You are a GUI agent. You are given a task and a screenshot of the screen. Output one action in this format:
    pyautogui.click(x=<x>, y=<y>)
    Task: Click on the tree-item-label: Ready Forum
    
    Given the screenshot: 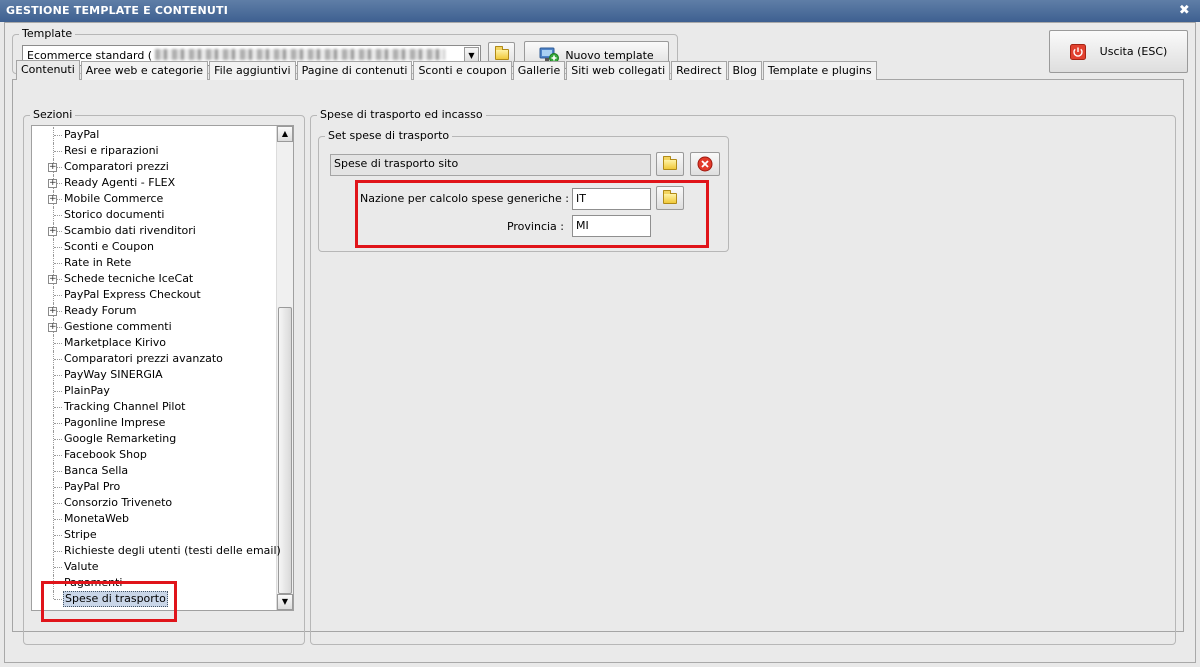 What is the action you would take?
    pyautogui.click(x=100, y=310)
    